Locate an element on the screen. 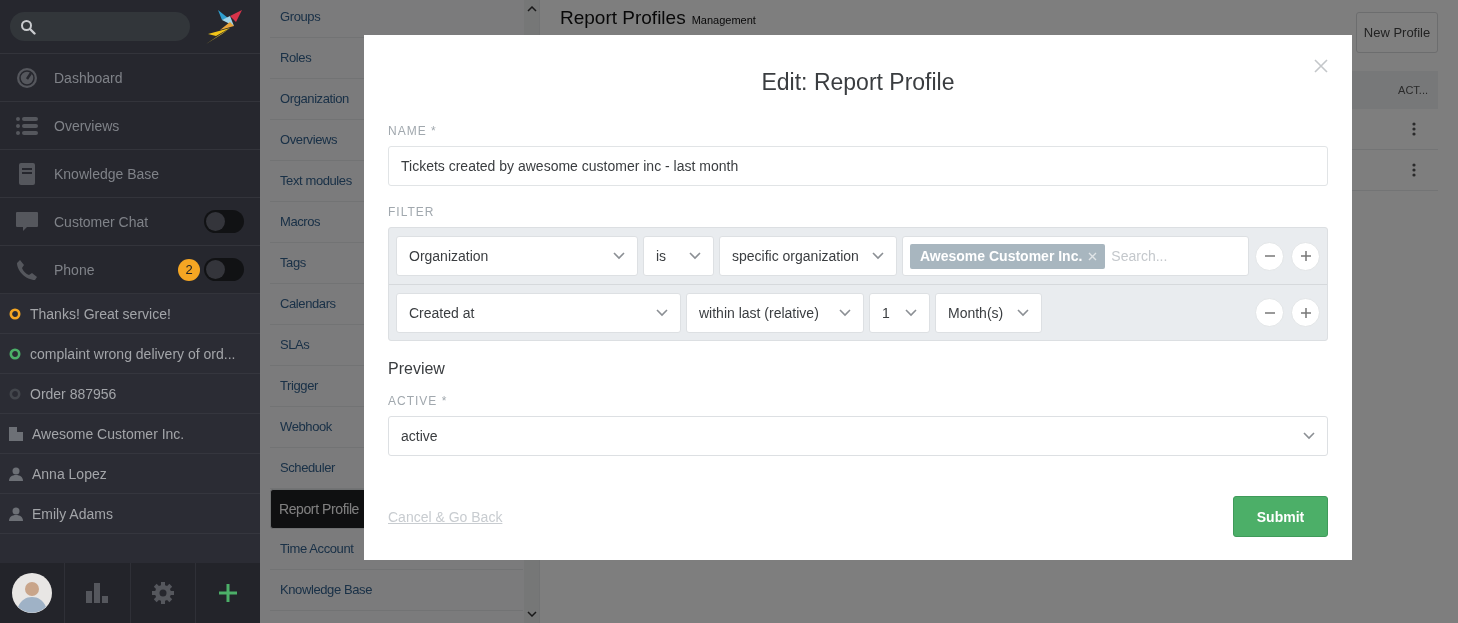  scroll-down-icon is located at coordinates (531, 614).